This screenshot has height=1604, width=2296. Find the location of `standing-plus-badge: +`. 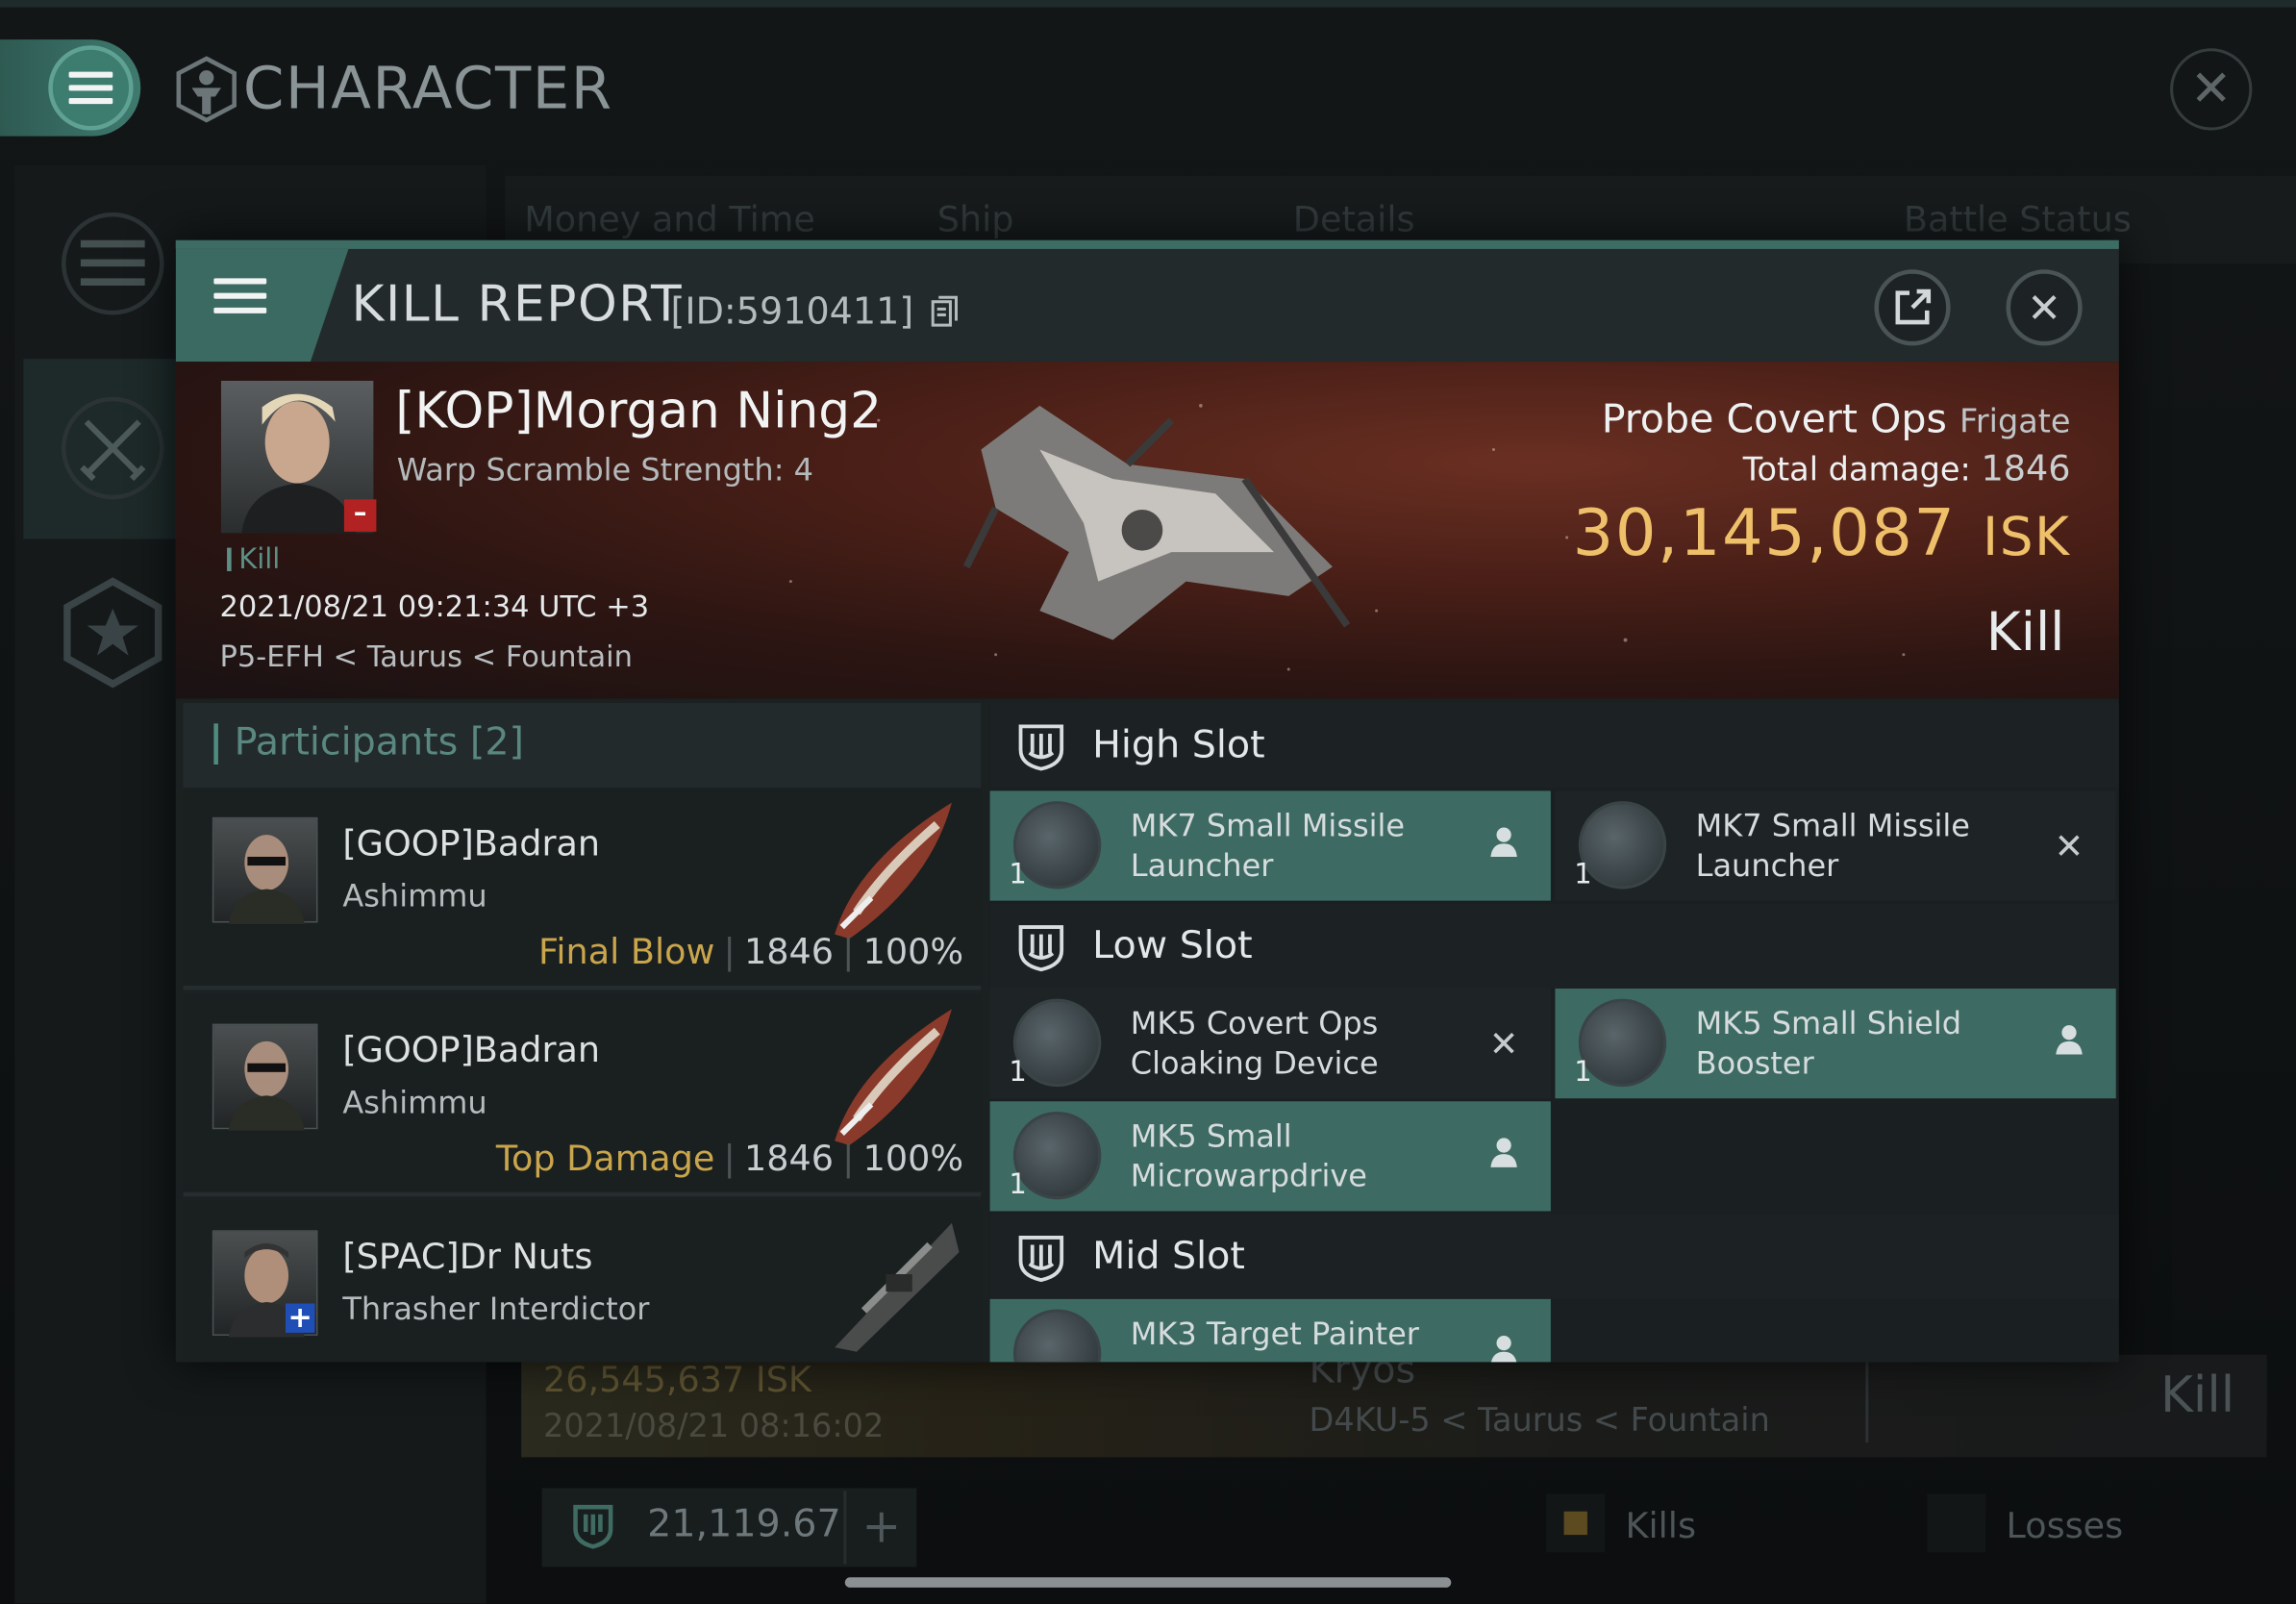

standing-plus-badge: + is located at coordinates (300, 1317).